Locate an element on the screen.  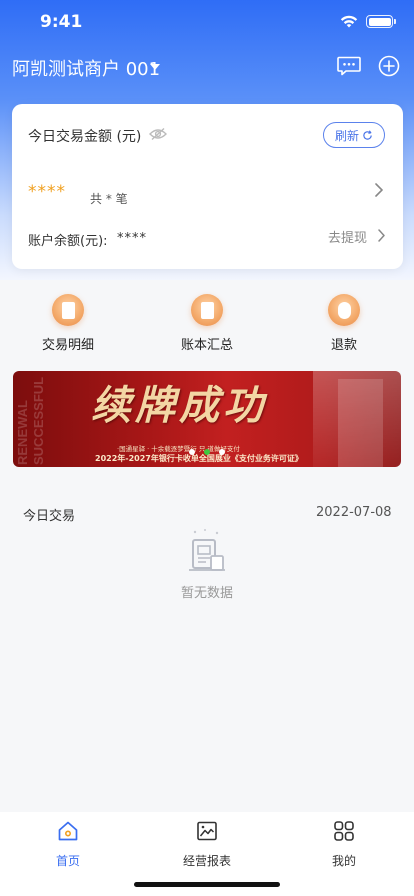
plus-circle-icon is located at coordinates (389, 66).